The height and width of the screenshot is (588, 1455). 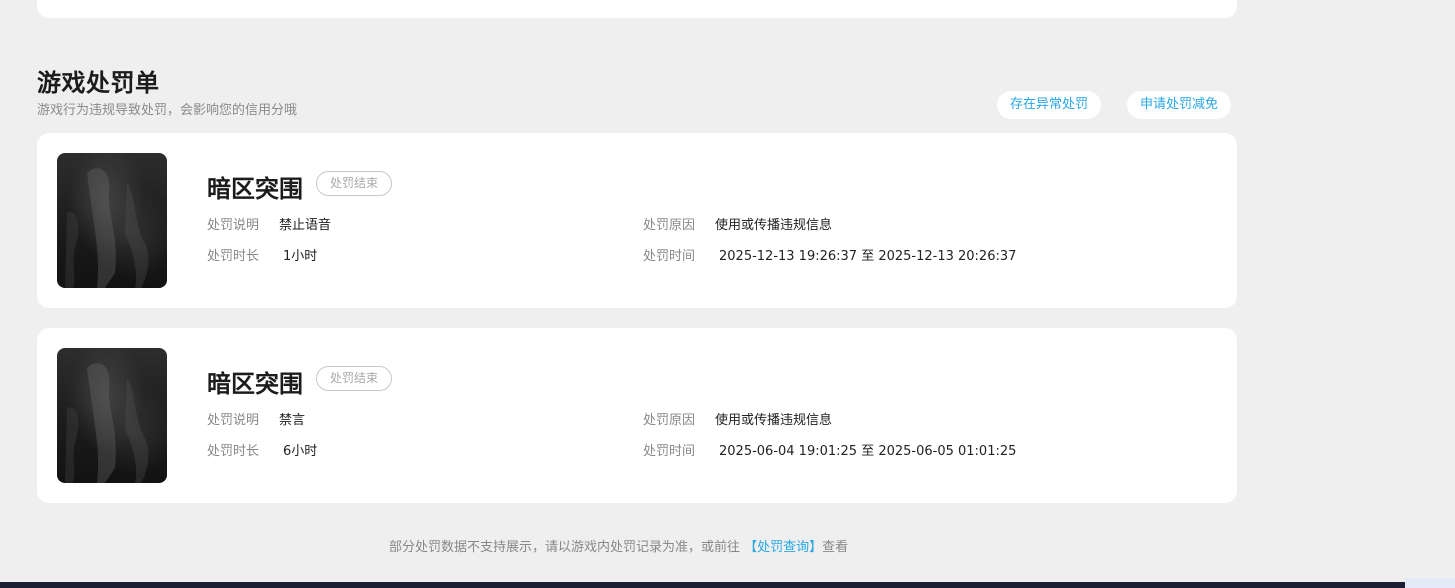 What do you see at coordinates (565, 547) in the screenshot?
I see `footer-text: 部分处罚数据不支持展示，请以游戏内处罚记录为准，或前往` at bounding box center [565, 547].